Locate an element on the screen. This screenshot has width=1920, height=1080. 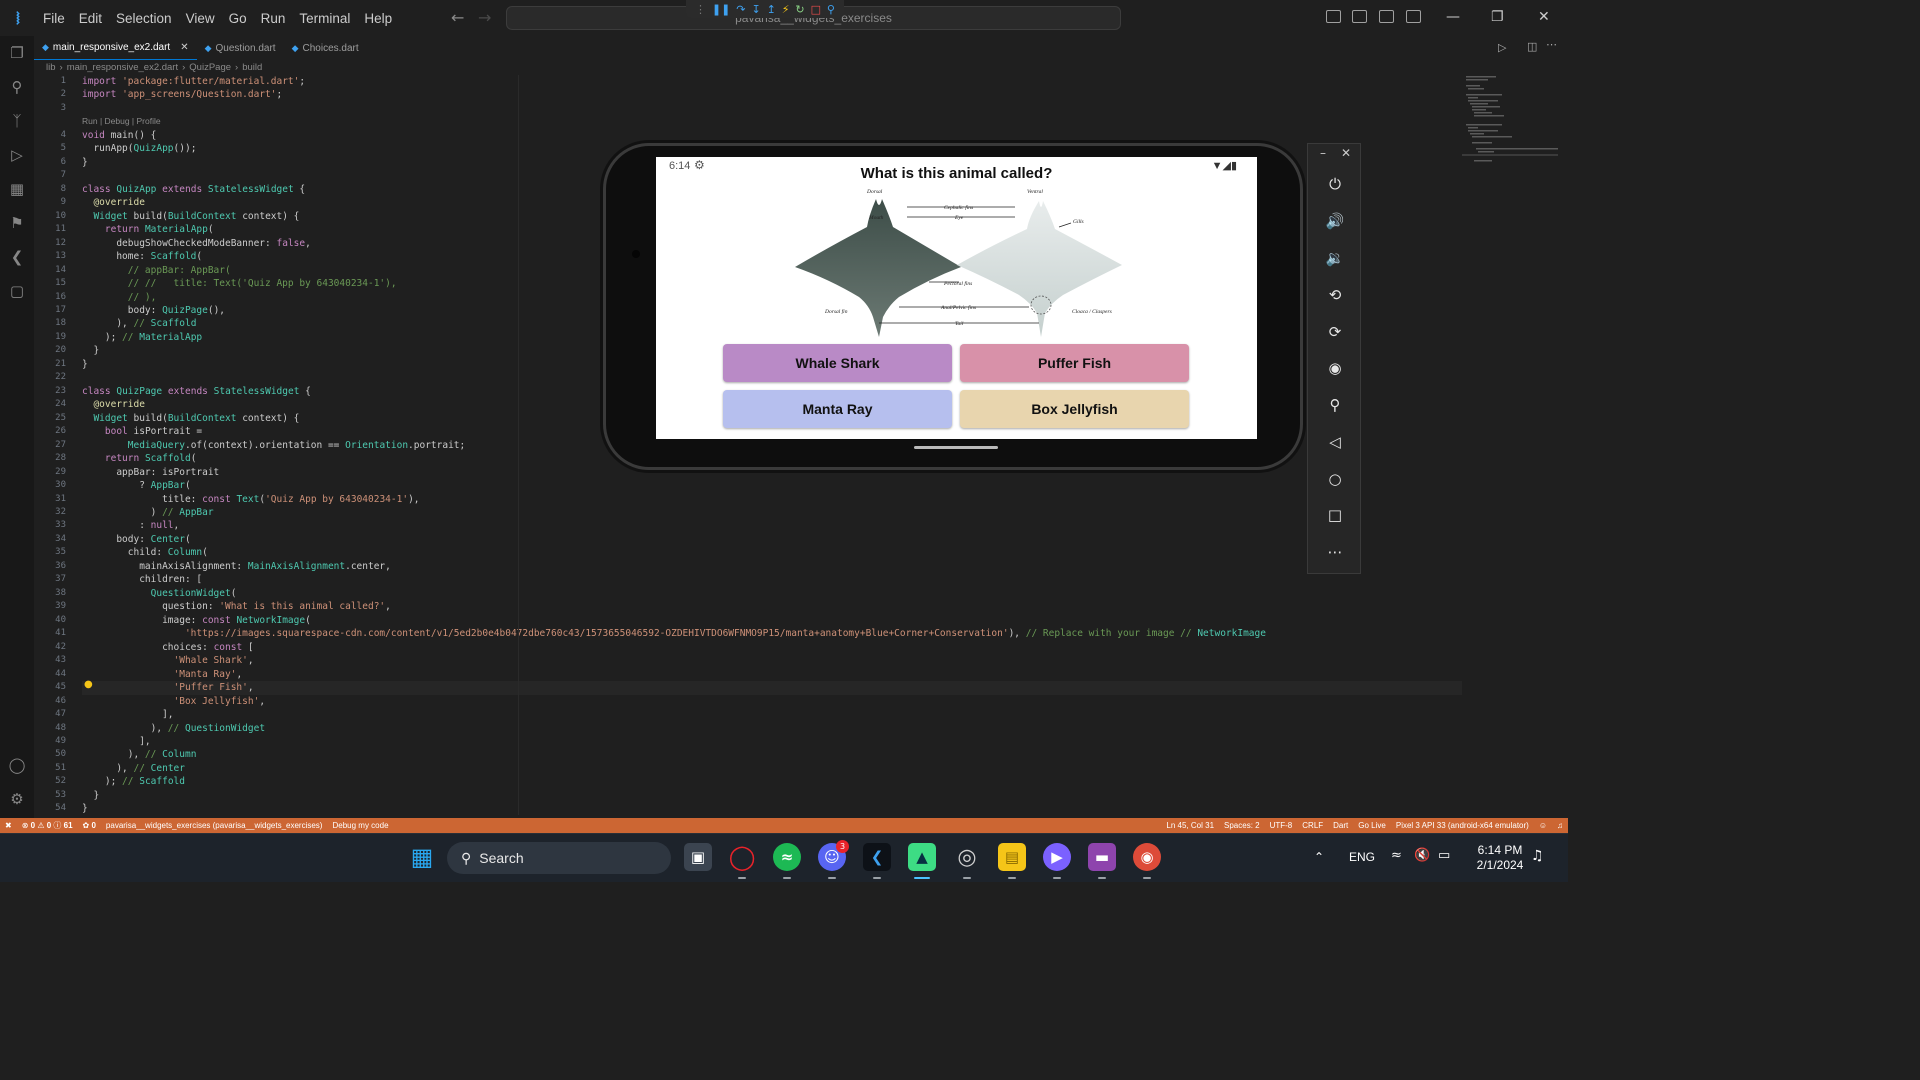
minimize-icon: — is located at coordinates (1453, 17).